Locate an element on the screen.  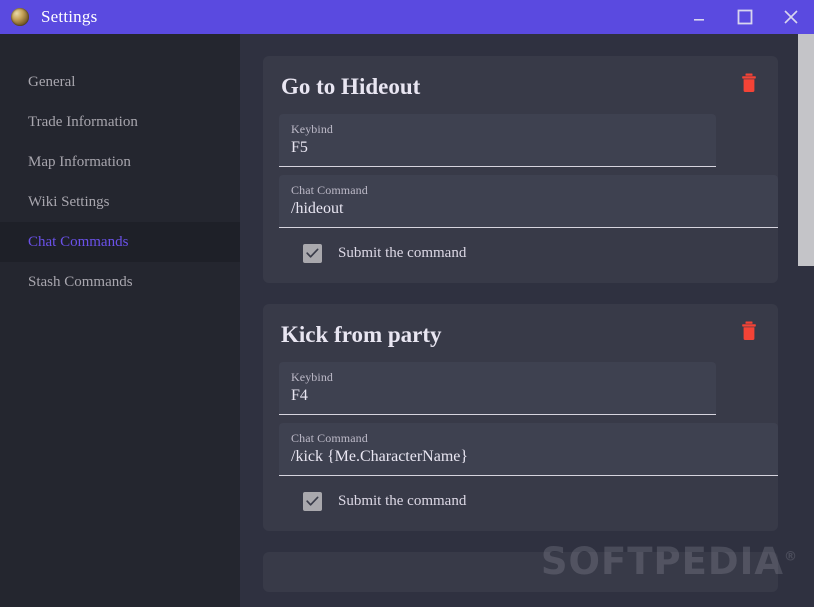
keybind-input: Keybind F5 is located at coordinates (497, 140).